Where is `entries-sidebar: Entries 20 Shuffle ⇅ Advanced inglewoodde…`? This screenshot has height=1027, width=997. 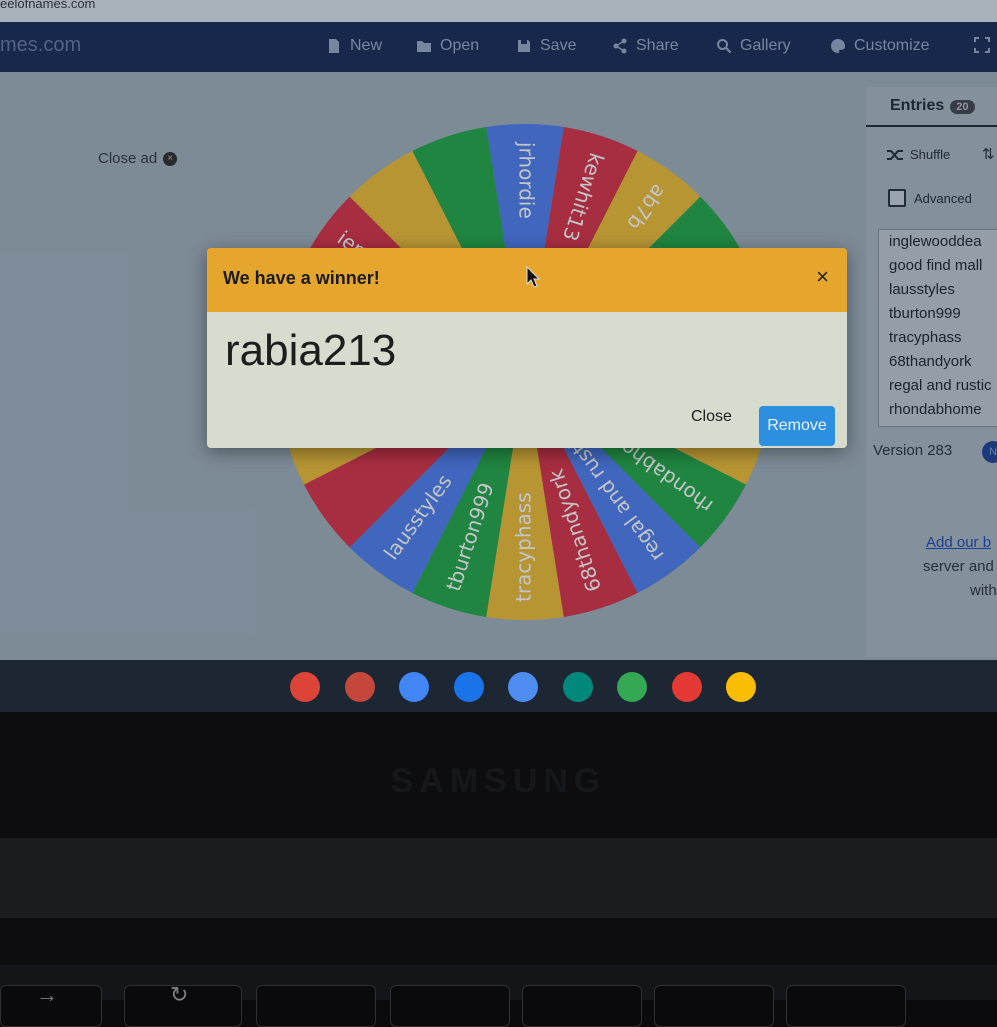 entries-sidebar: Entries 20 Shuffle ⇅ Advanced inglewoodde… is located at coordinates (931, 372).